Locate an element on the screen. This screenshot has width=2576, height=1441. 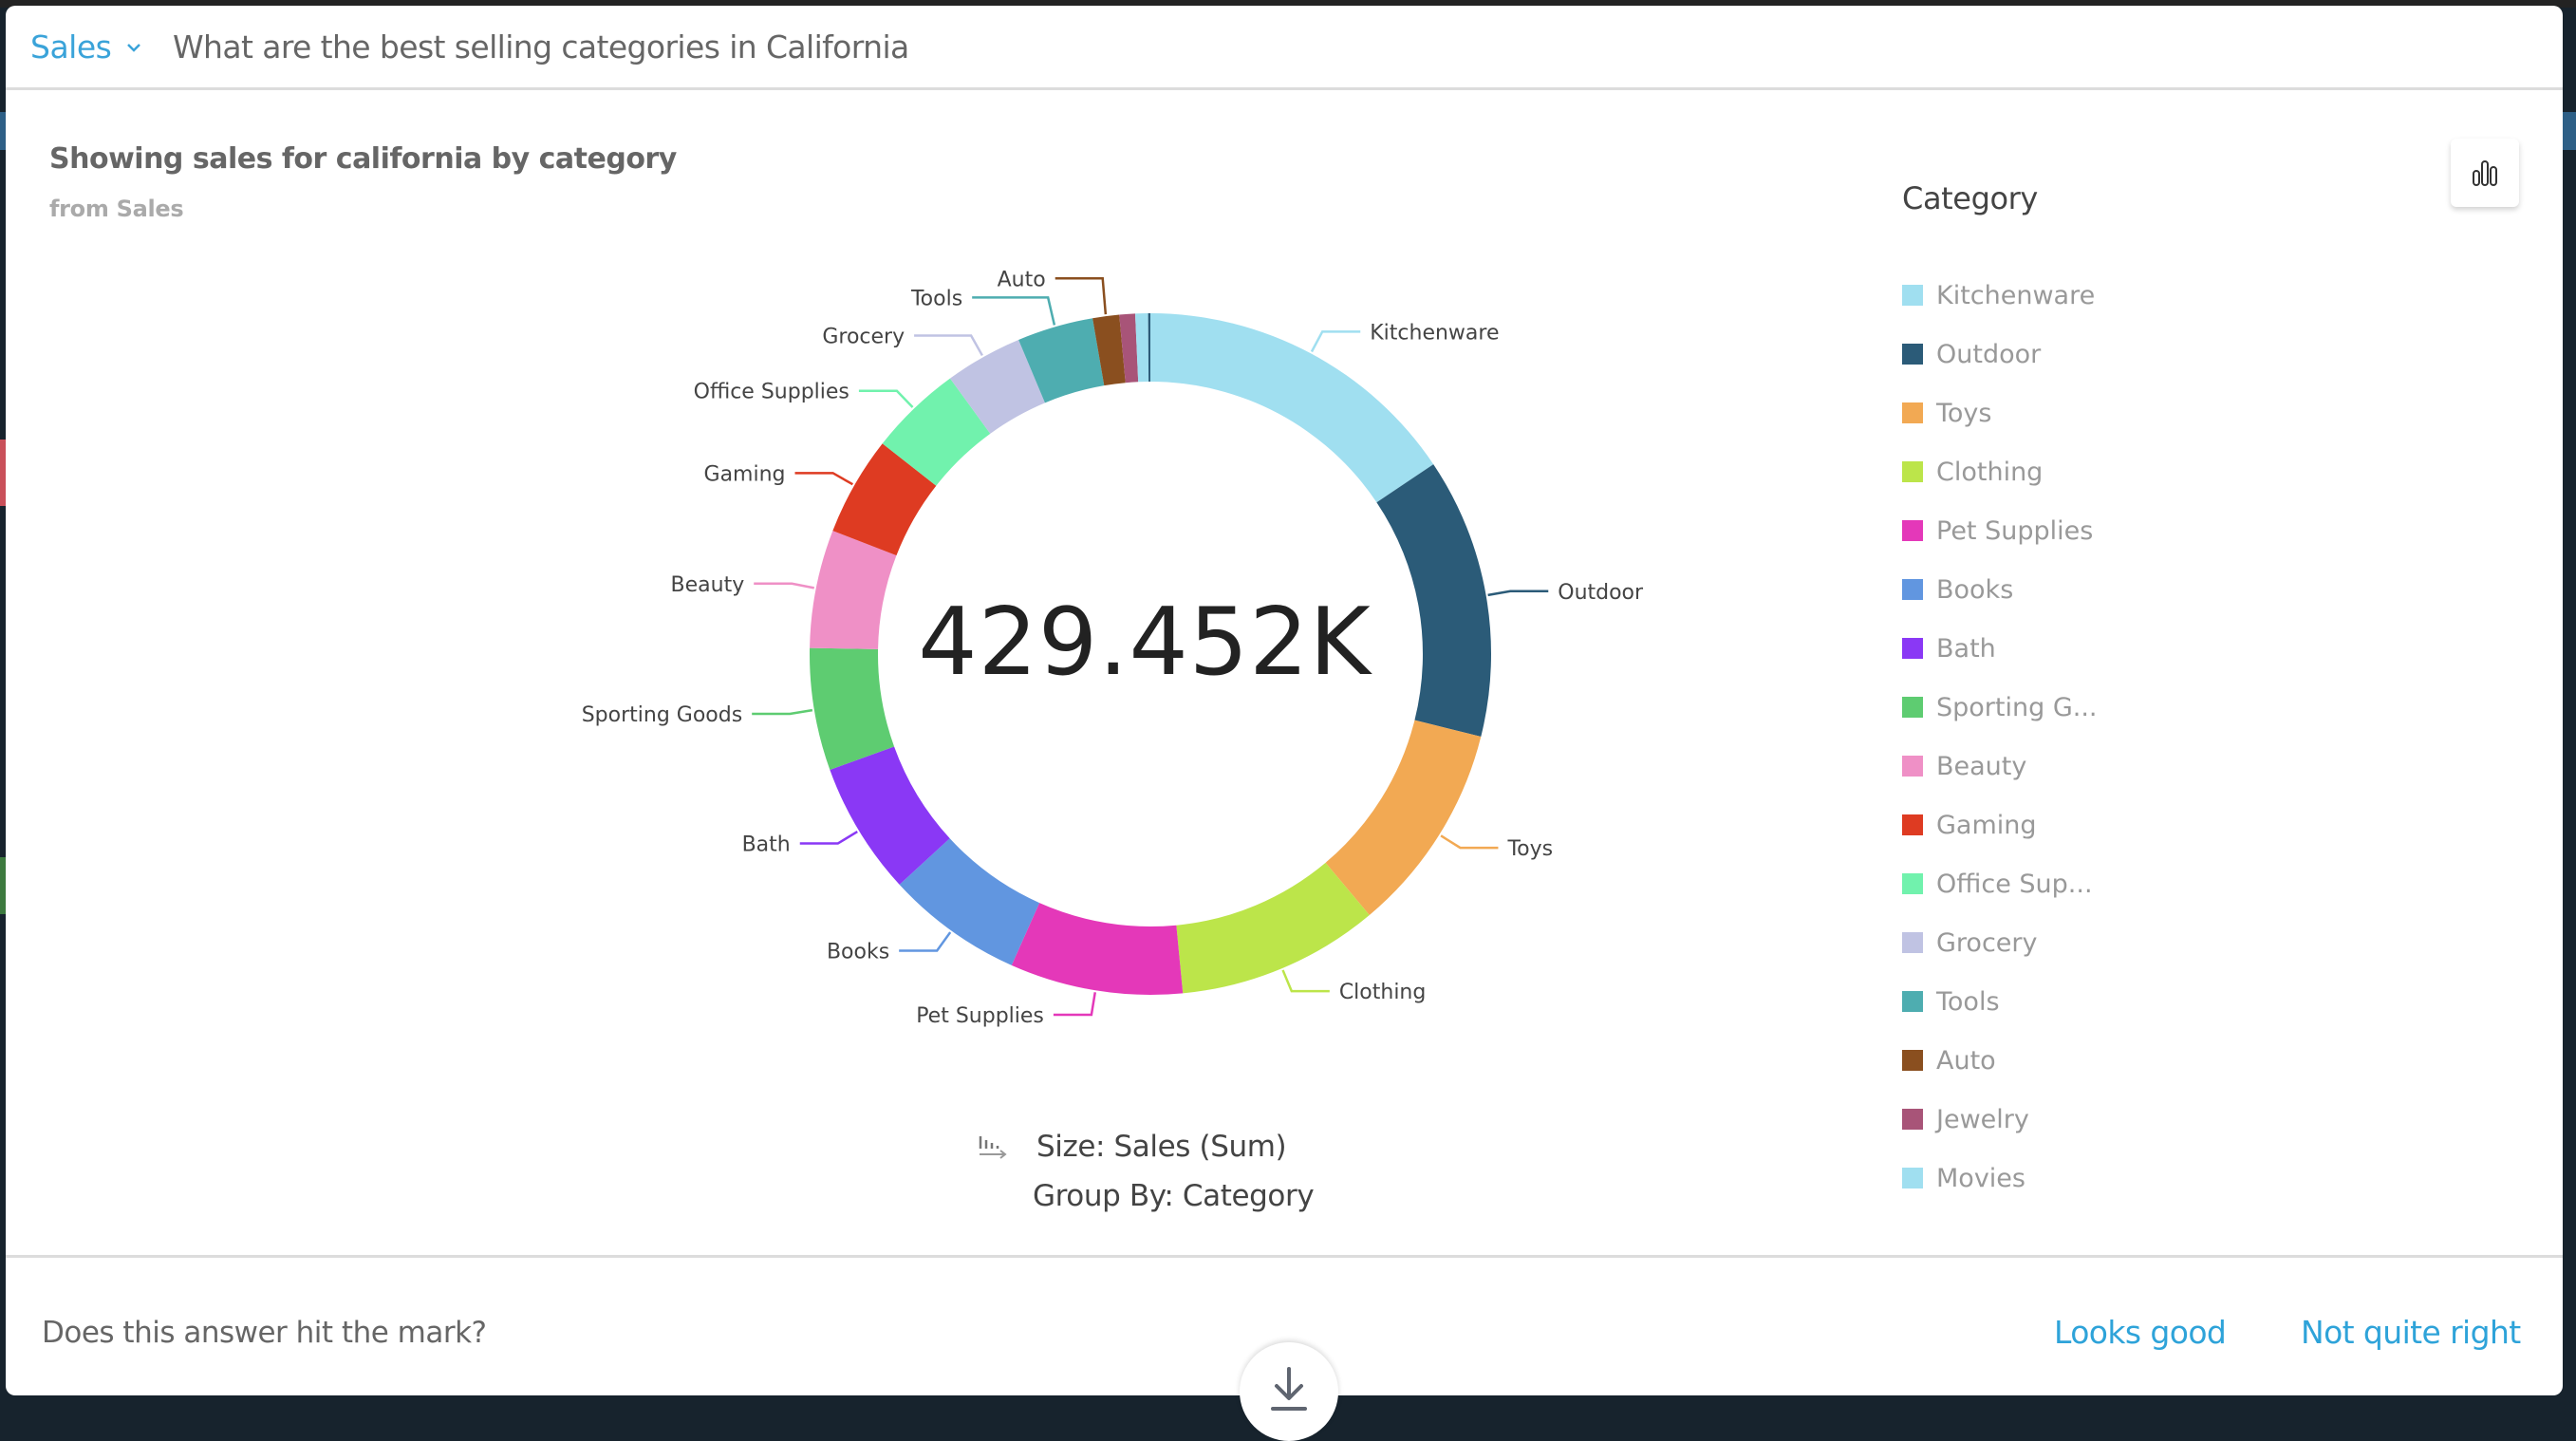
bar-chart-icon is located at coordinates (2485, 173).